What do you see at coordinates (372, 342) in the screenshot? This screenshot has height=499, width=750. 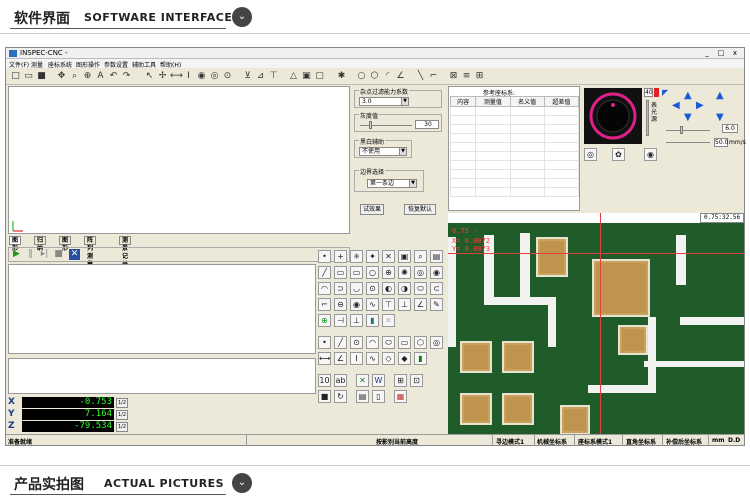 I see `arc3-tool-icon: ◠` at bounding box center [372, 342].